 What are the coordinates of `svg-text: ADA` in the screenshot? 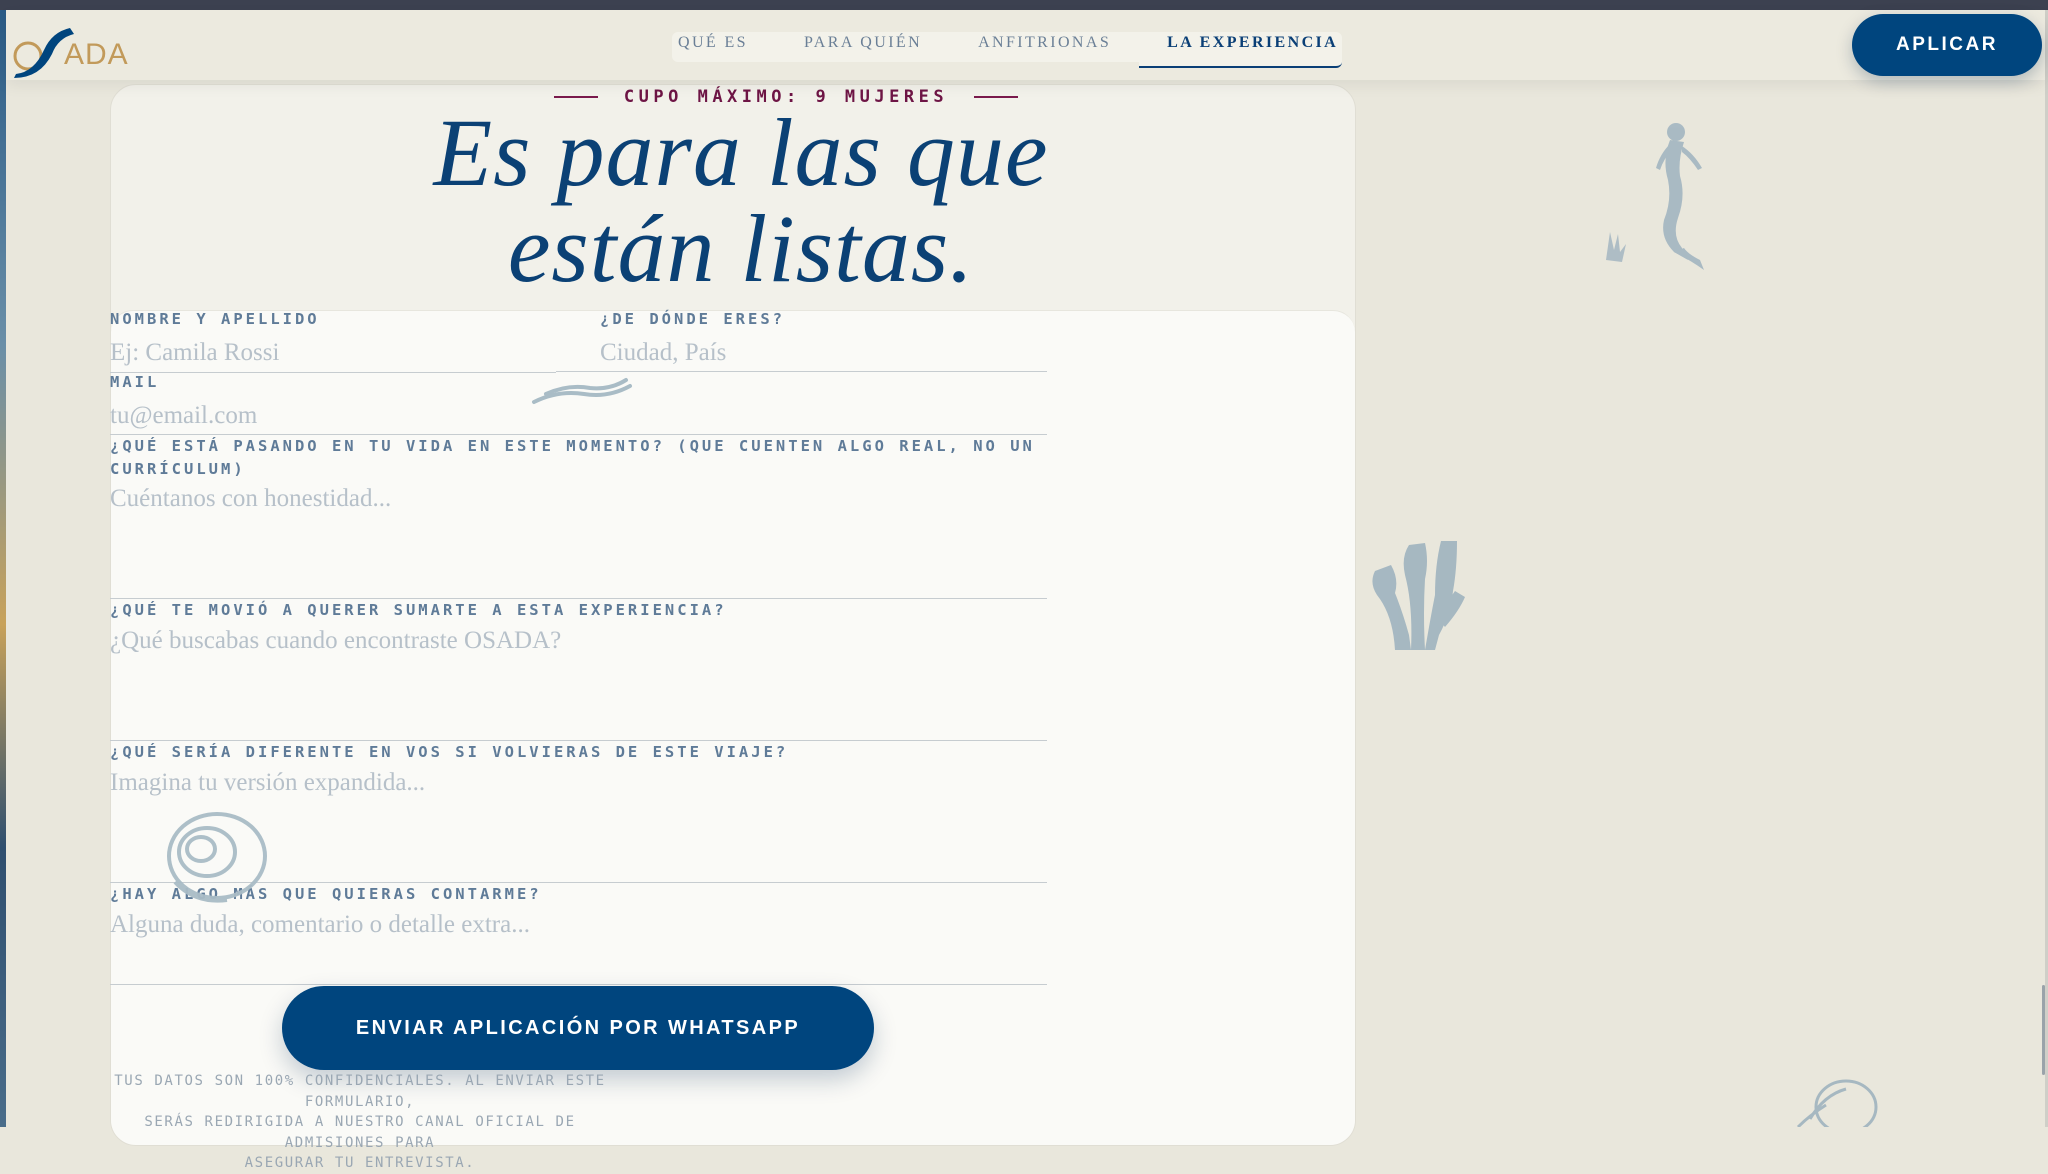 It's located at (96, 54).